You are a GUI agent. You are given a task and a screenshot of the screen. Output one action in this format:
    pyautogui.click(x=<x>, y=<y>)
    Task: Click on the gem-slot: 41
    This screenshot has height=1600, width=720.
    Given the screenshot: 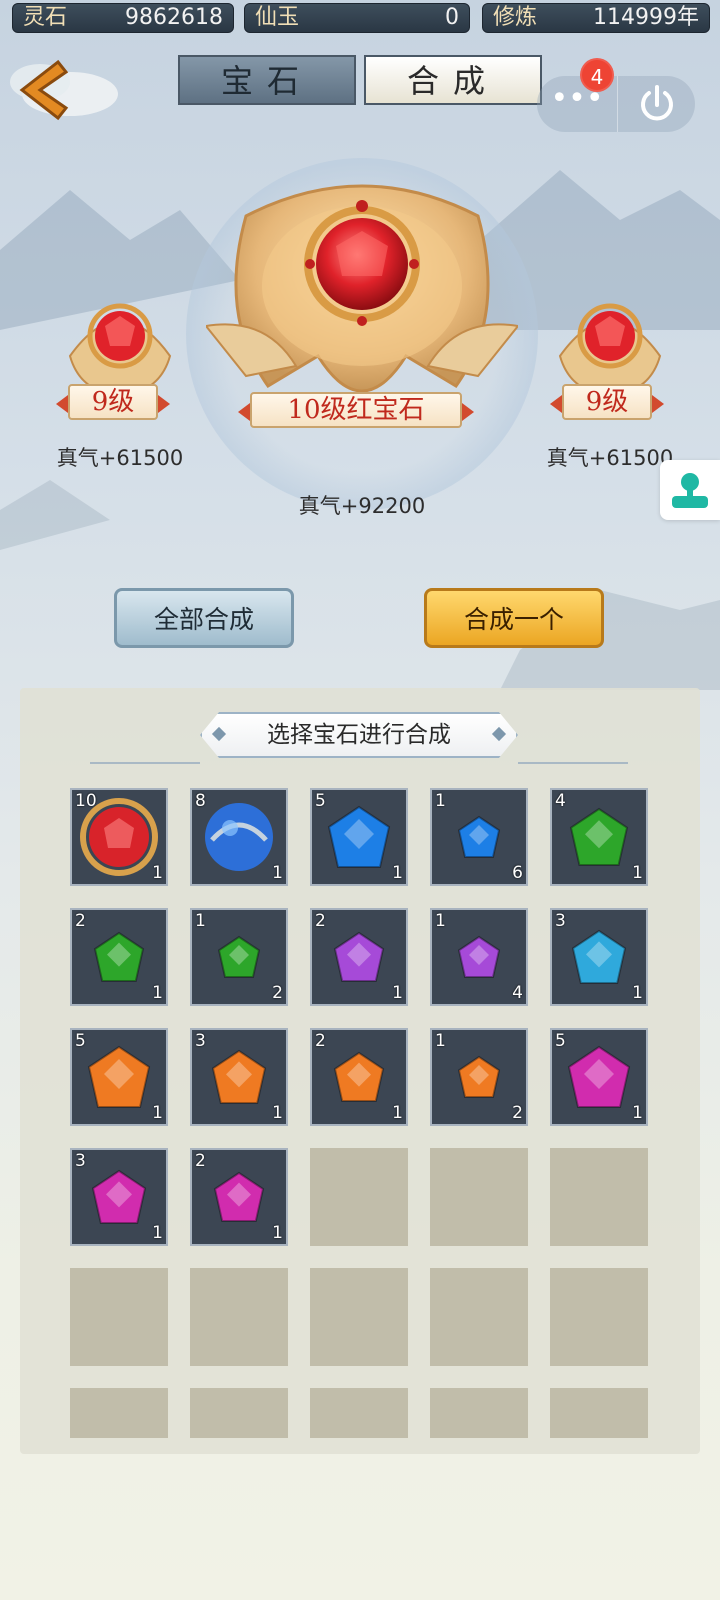 What is the action you would take?
    pyautogui.click(x=599, y=837)
    